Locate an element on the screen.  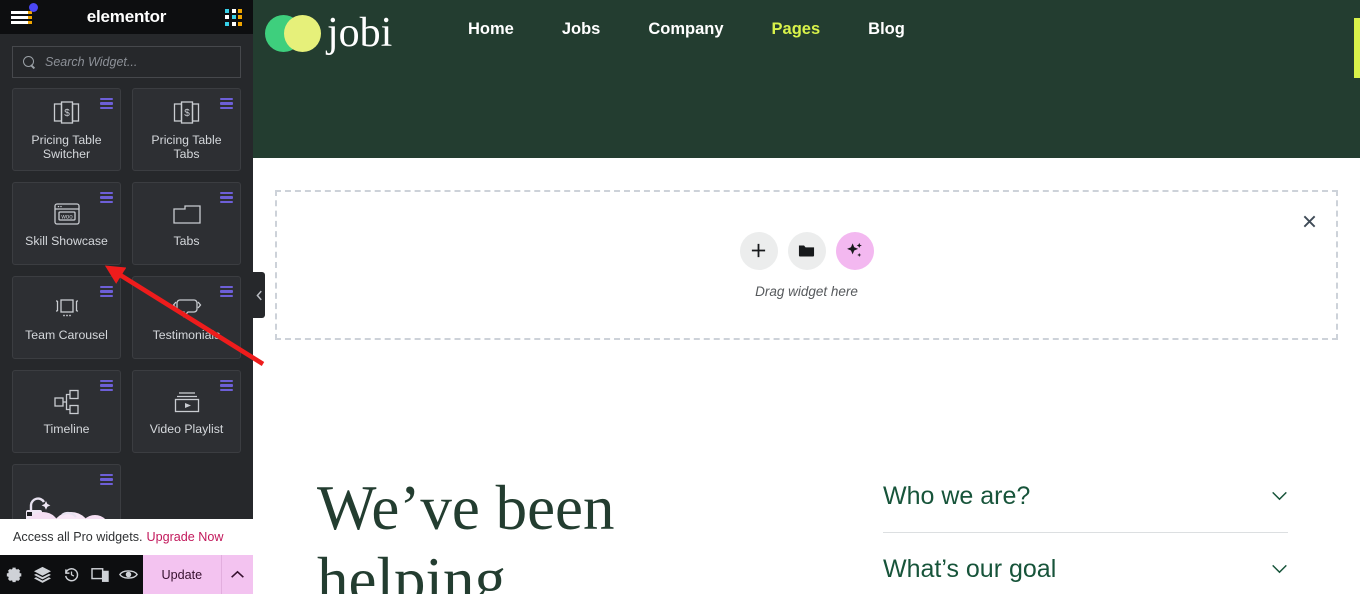
nav-item-home: Home is located at coordinates (491, 29).